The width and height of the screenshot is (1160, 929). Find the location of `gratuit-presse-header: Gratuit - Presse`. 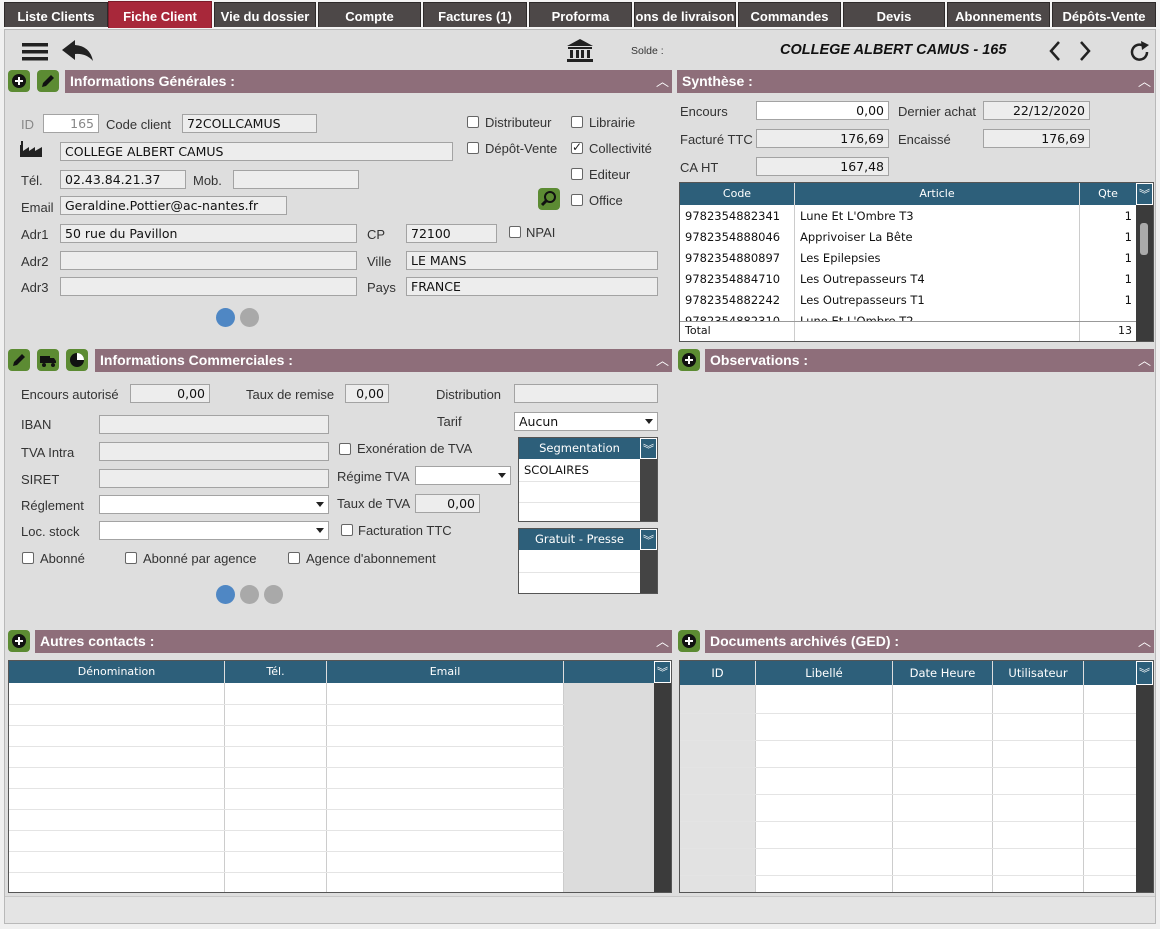

gratuit-presse-header: Gratuit - Presse is located at coordinates (580, 539).